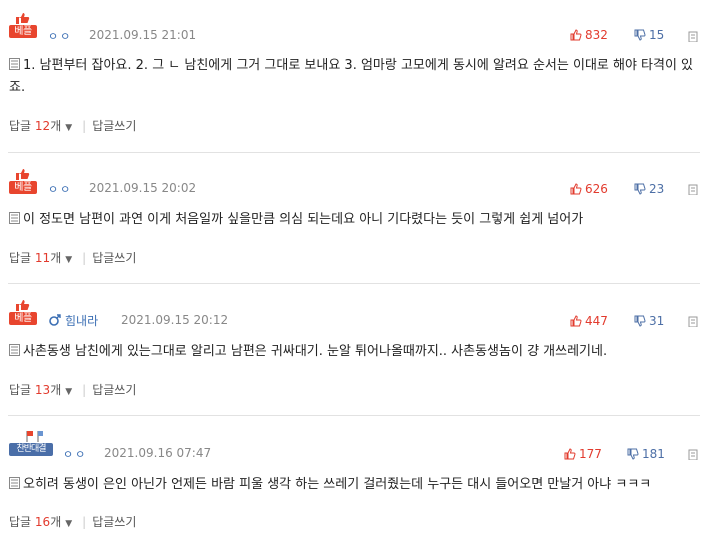 The image size is (720, 542). I want to click on reply-row: 답글 13개 ▼ | 답글쓰기, so click(72, 389).